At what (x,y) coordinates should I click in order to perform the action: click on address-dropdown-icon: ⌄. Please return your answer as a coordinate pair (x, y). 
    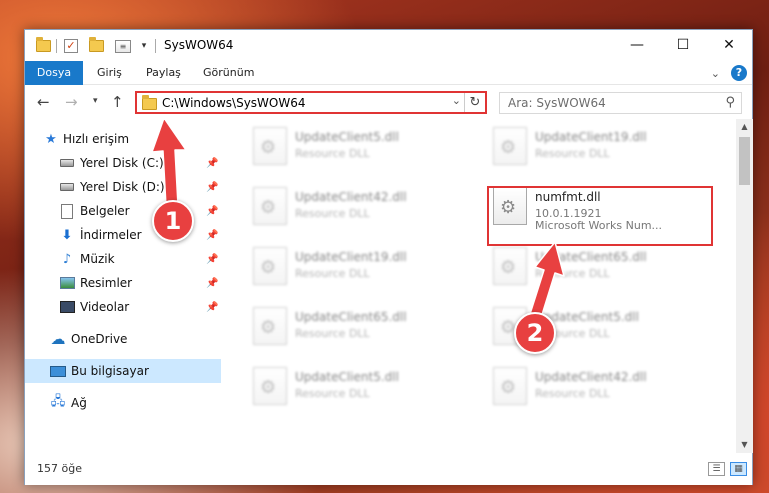
    Looking at the image, I should click on (456, 100).